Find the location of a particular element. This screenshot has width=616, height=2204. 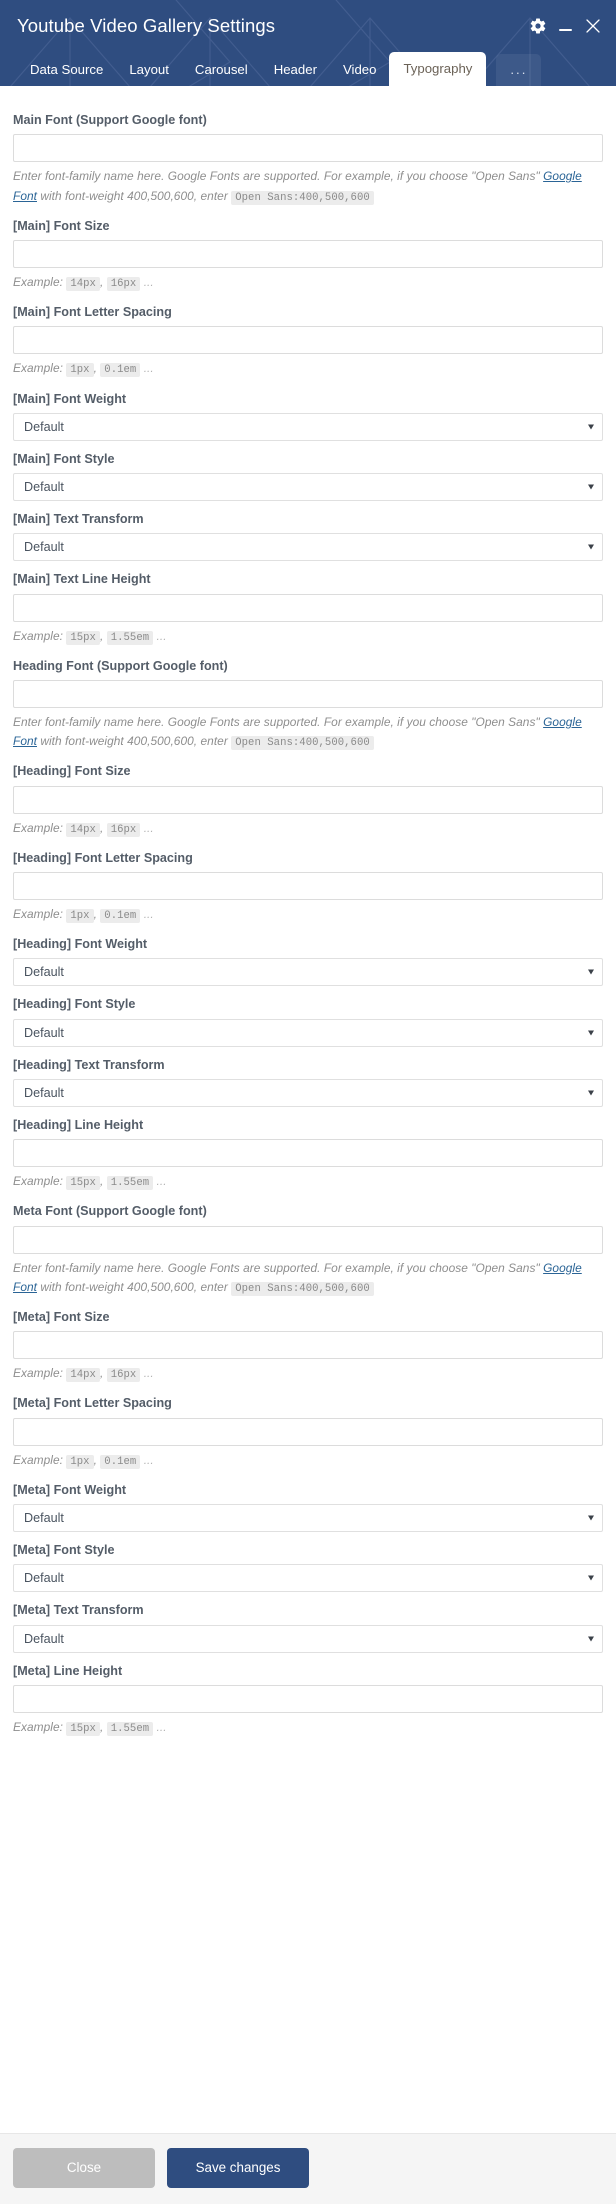

select-meta-font-style: Default is located at coordinates (308, 1578).